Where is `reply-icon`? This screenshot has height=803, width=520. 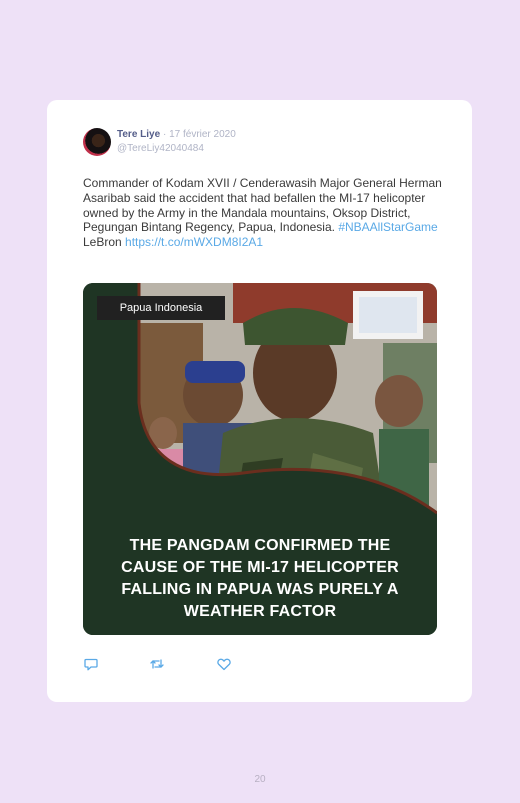 reply-icon is located at coordinates (91, 664).